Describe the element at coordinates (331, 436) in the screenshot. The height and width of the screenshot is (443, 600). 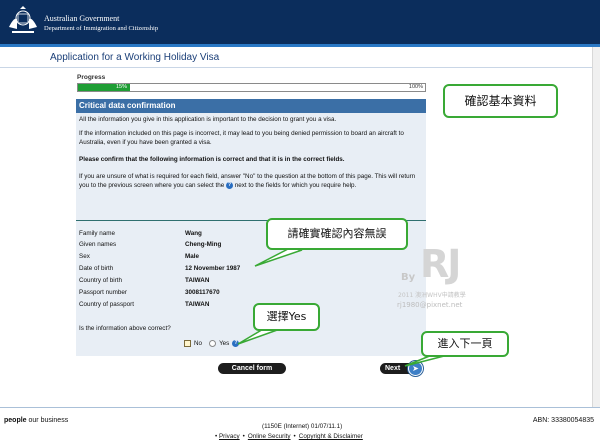
I see `copyright-link: Copyright & Disclaimer` at that location.